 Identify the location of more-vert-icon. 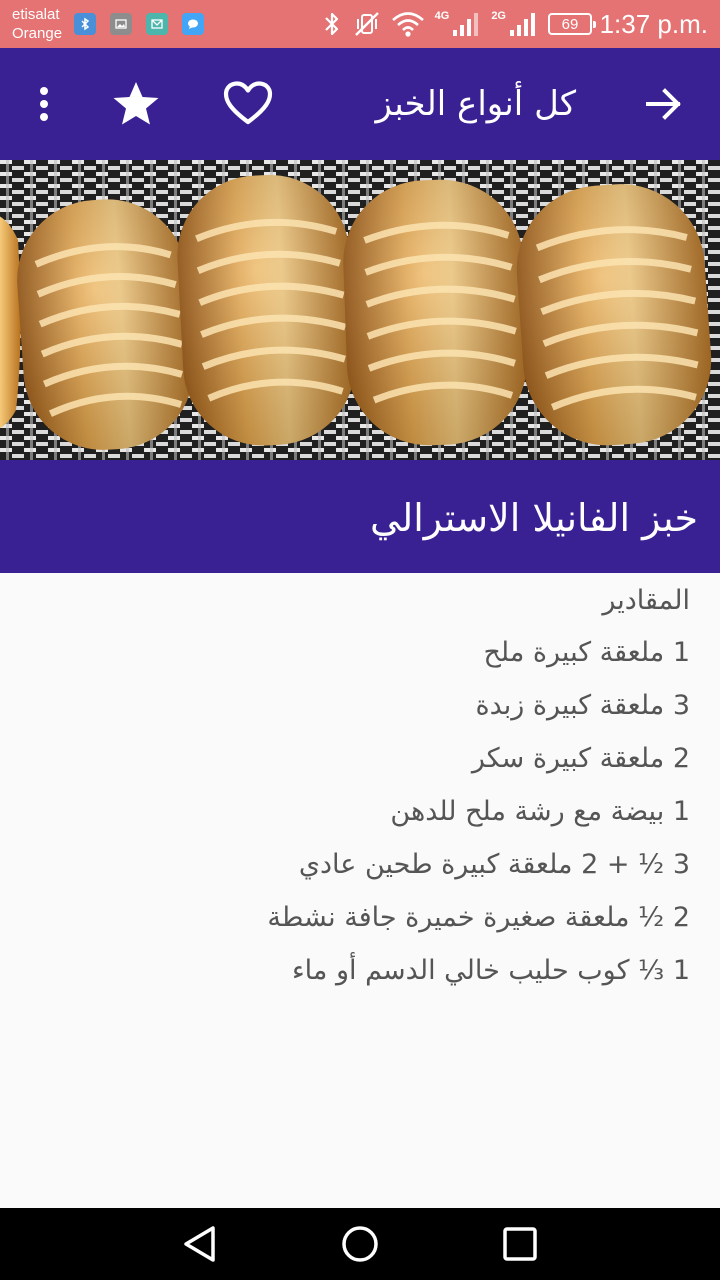
(44, 104).